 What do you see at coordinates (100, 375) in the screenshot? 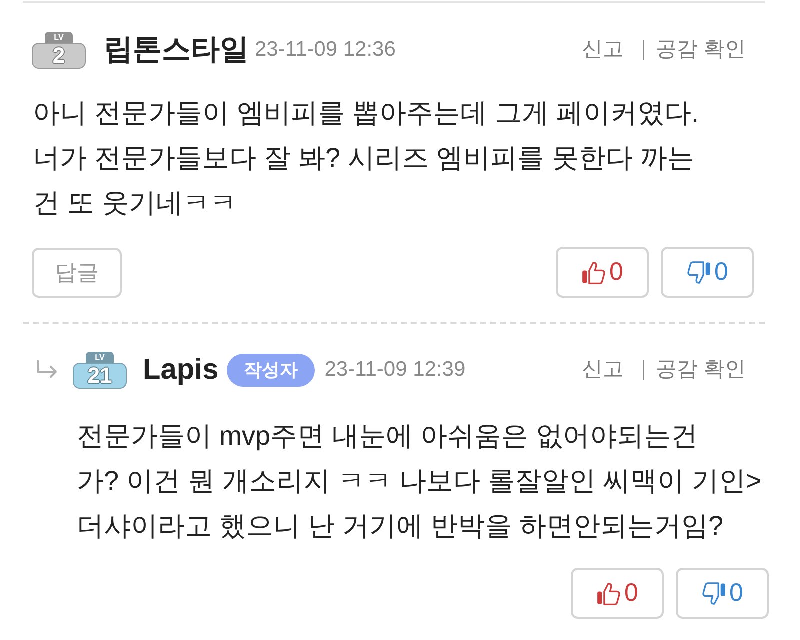
I see `level-badge: 21` at bounding box center [100, 375].